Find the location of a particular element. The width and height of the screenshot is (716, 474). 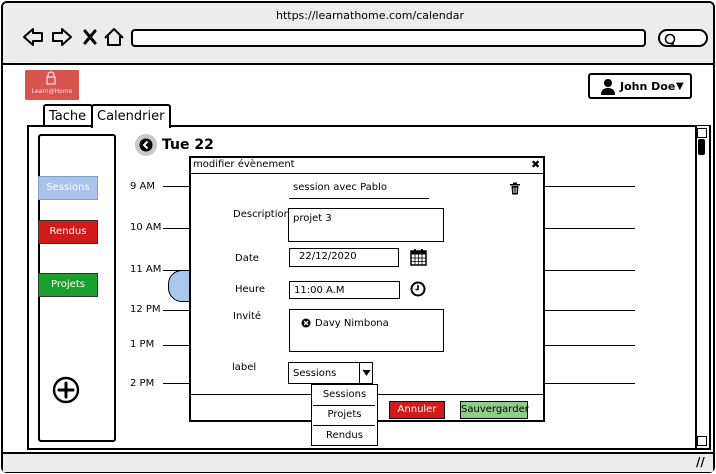

previous-day-button is located at coordinates (146, 145).